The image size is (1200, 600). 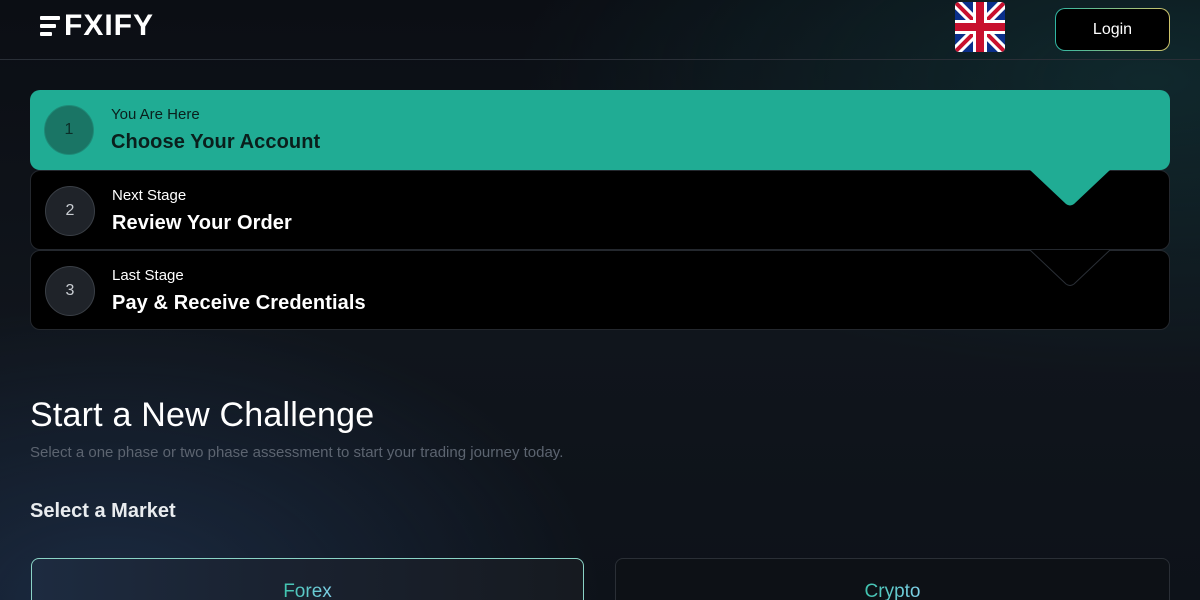 I want to click on step-title: Pay & Receive Credentials, so click(x=239, y=303).